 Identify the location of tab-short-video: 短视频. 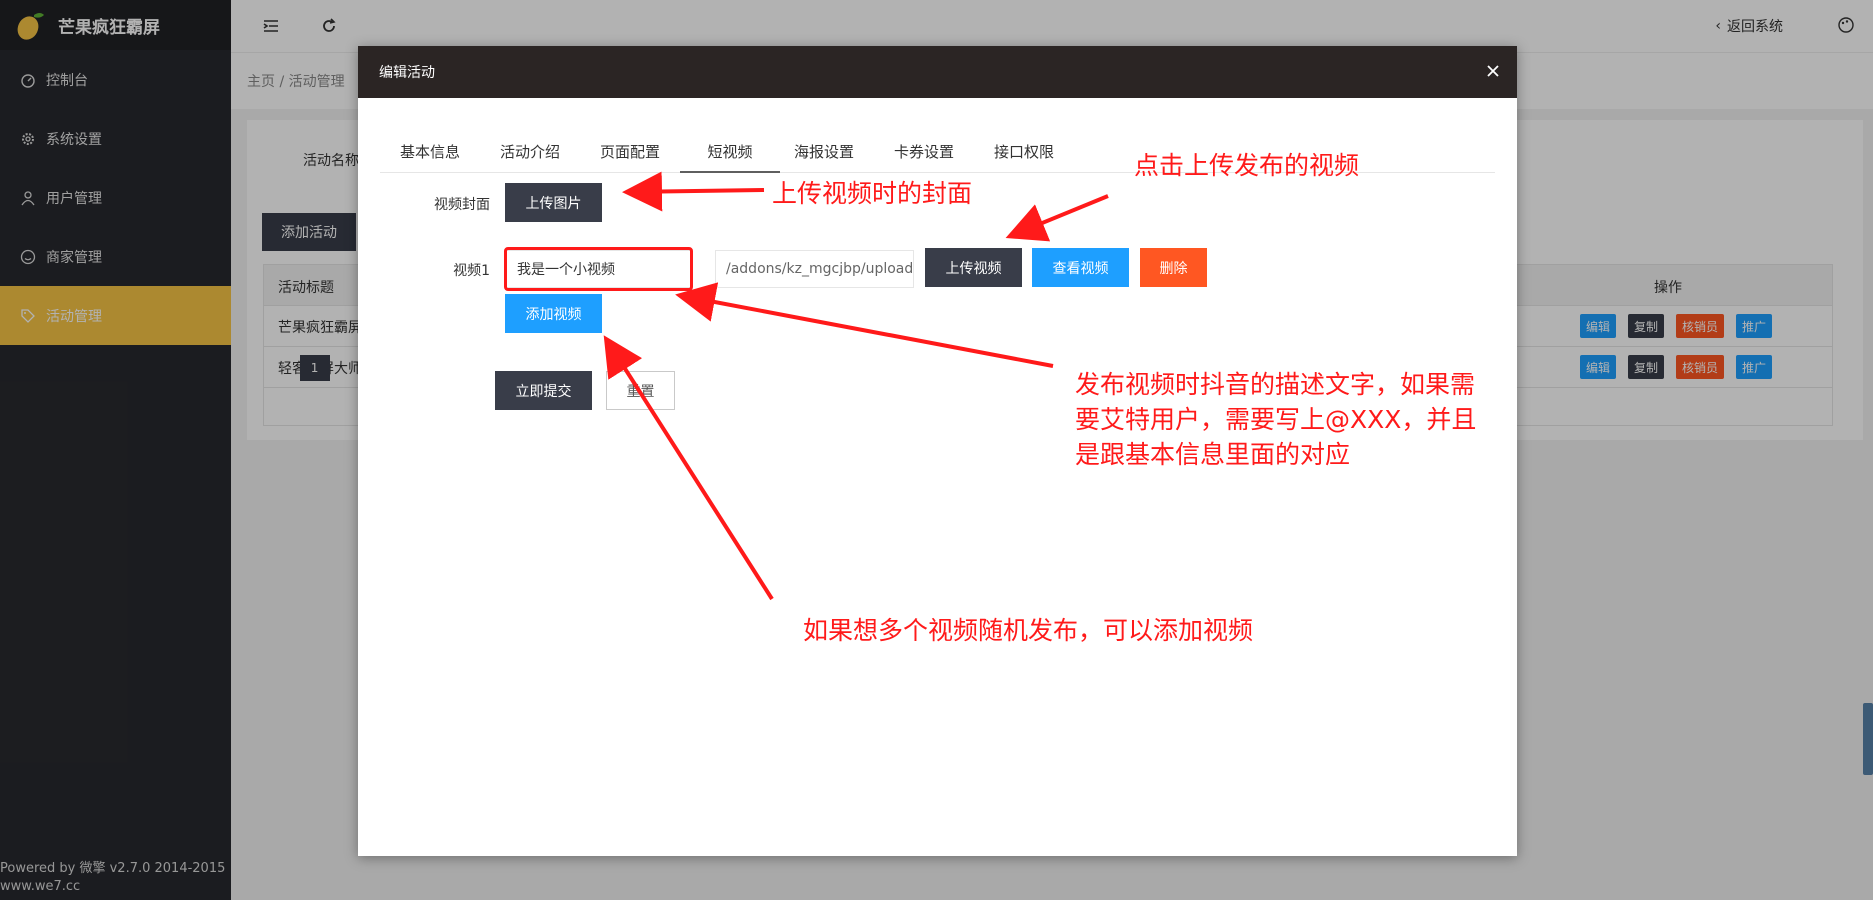
(730, 152).